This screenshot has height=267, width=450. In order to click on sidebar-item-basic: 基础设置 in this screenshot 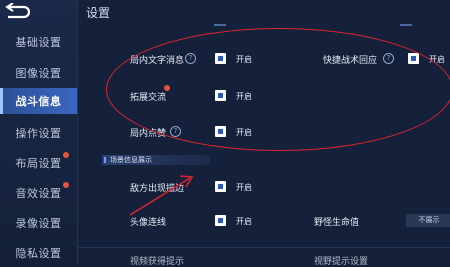, I will do `click(38, 42)`.